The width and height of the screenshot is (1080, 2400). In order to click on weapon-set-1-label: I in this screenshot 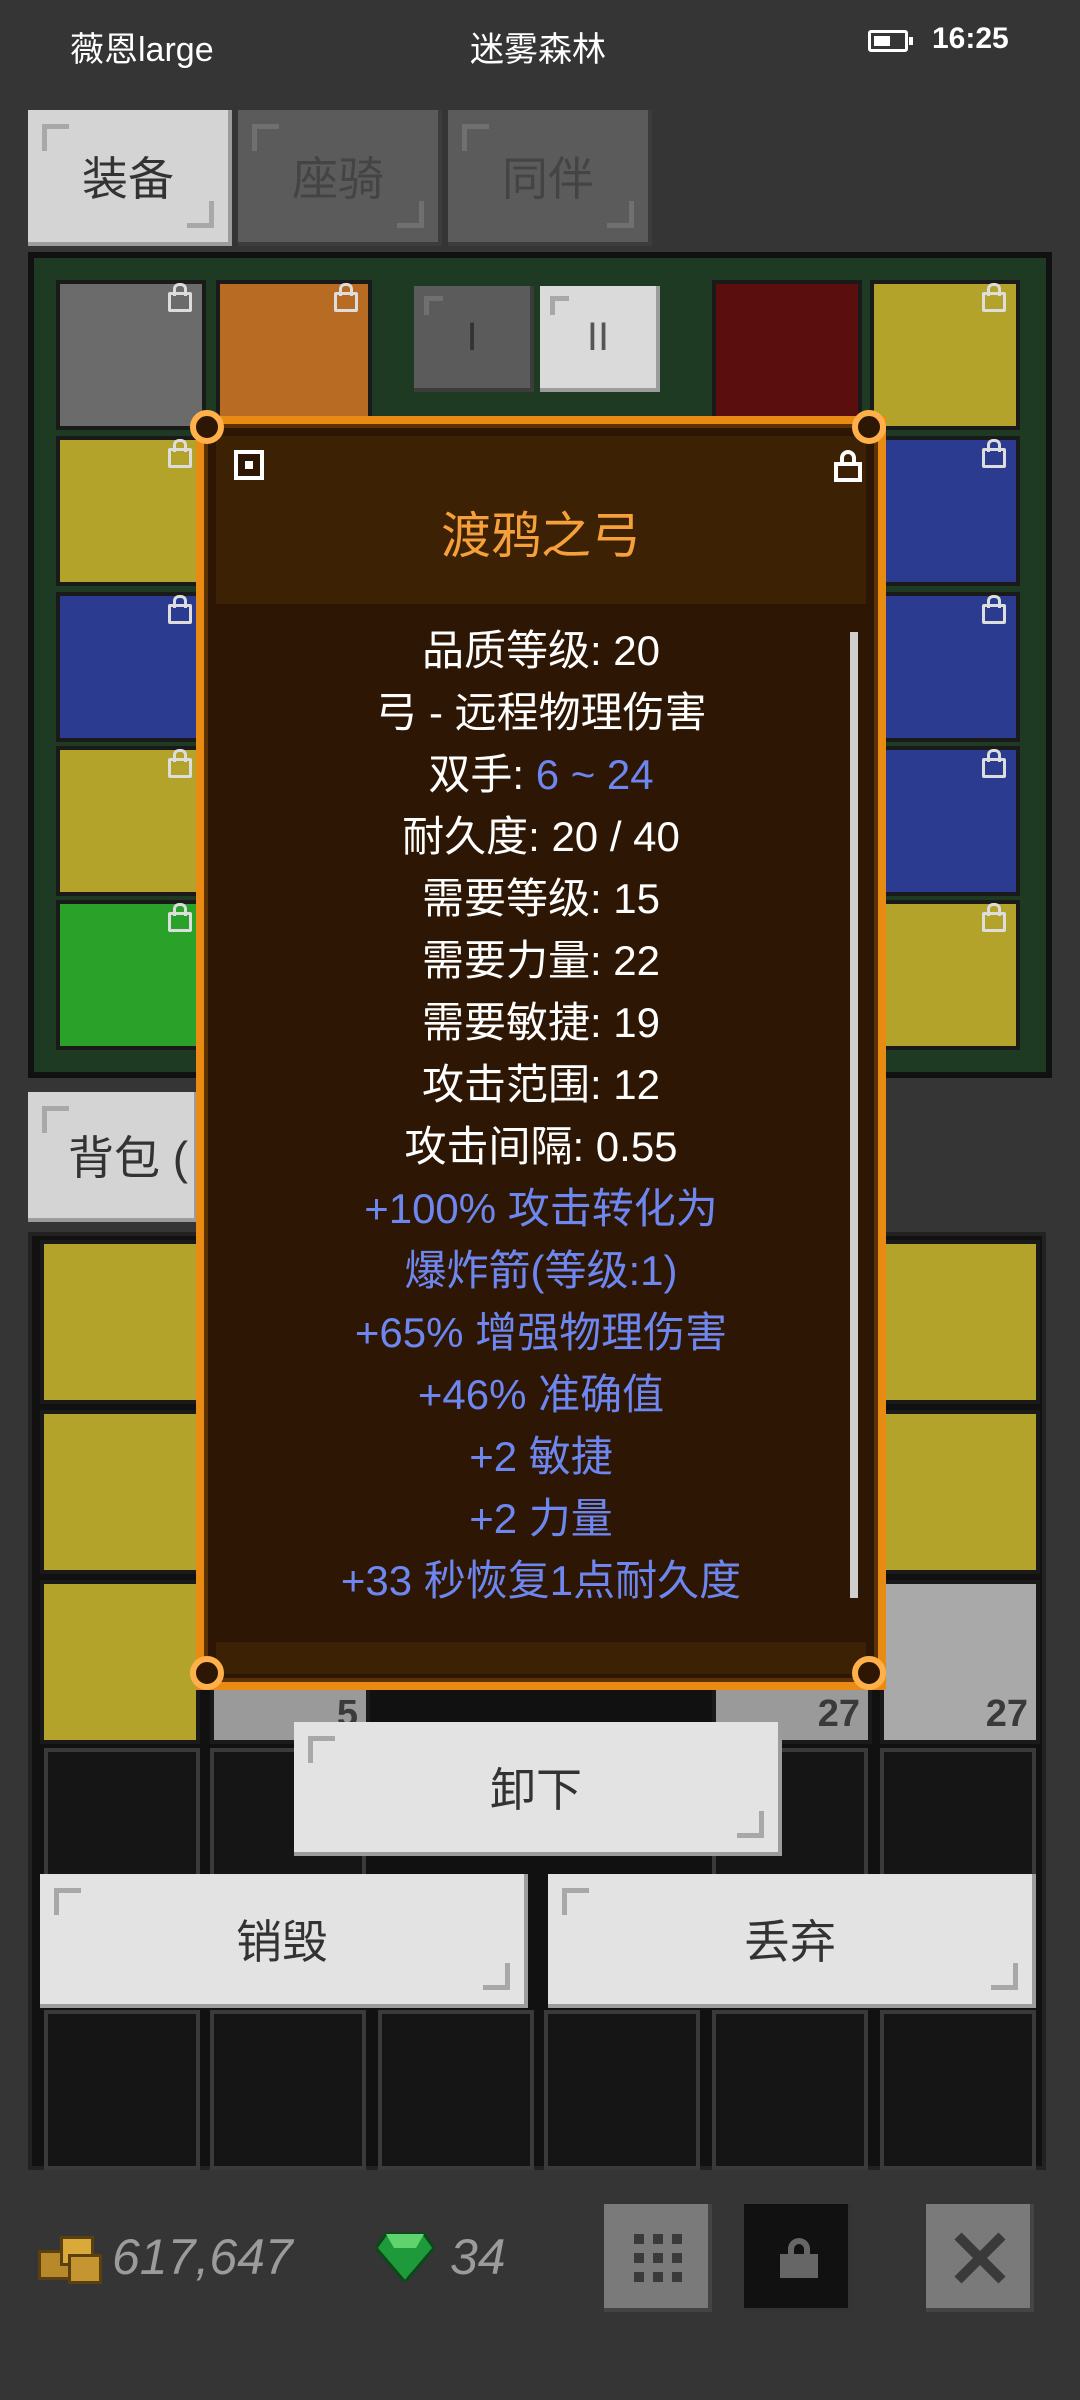, I will do `click(472, 336)`.